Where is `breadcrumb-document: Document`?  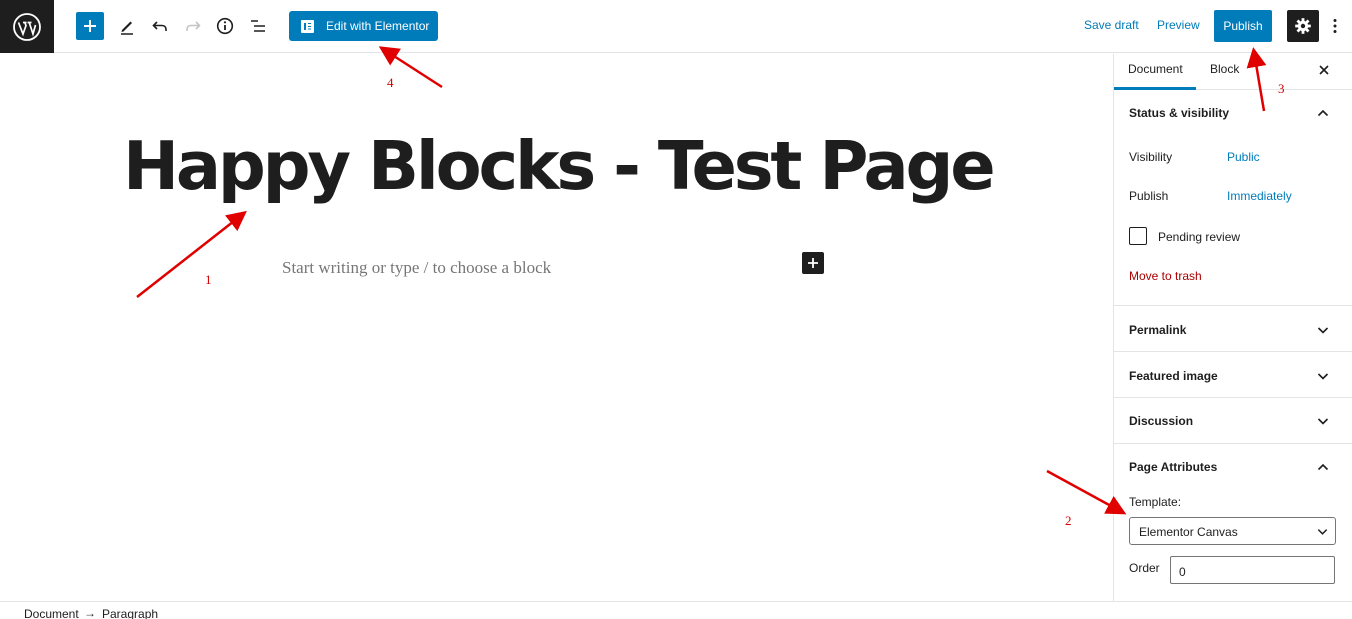
breadcrumb-document: Document is located at coordinates (51, 613).